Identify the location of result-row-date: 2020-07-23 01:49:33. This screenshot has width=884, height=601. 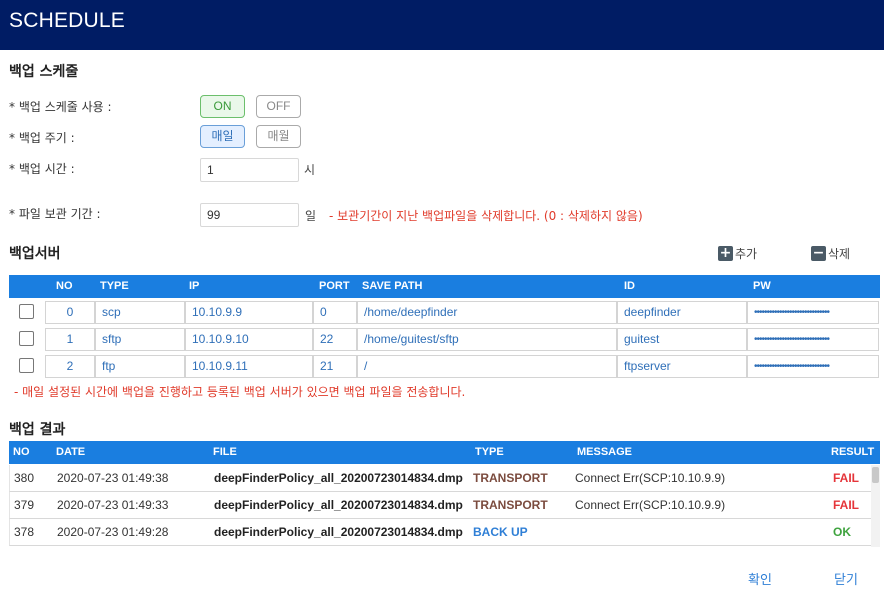
(113, 505).